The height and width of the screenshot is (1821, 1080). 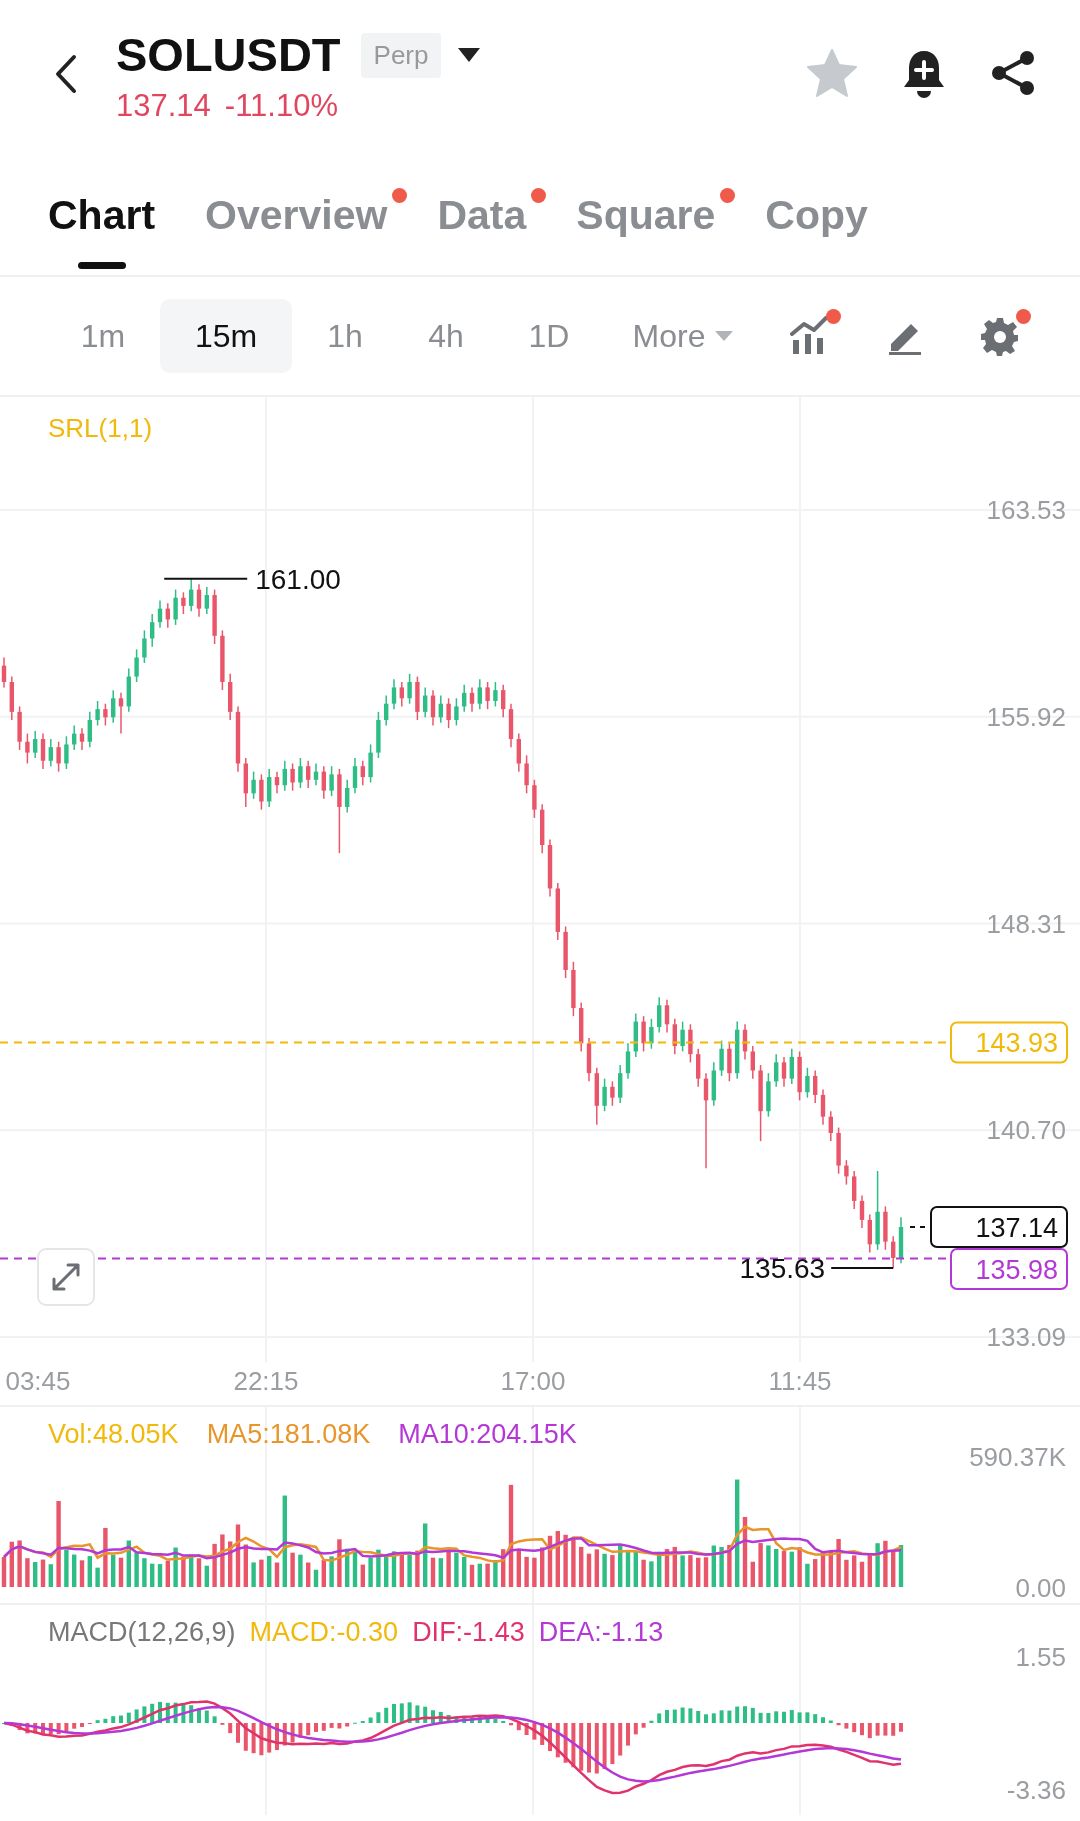 I want to click on price-change: -11.10%, so click(x=281, y=106).